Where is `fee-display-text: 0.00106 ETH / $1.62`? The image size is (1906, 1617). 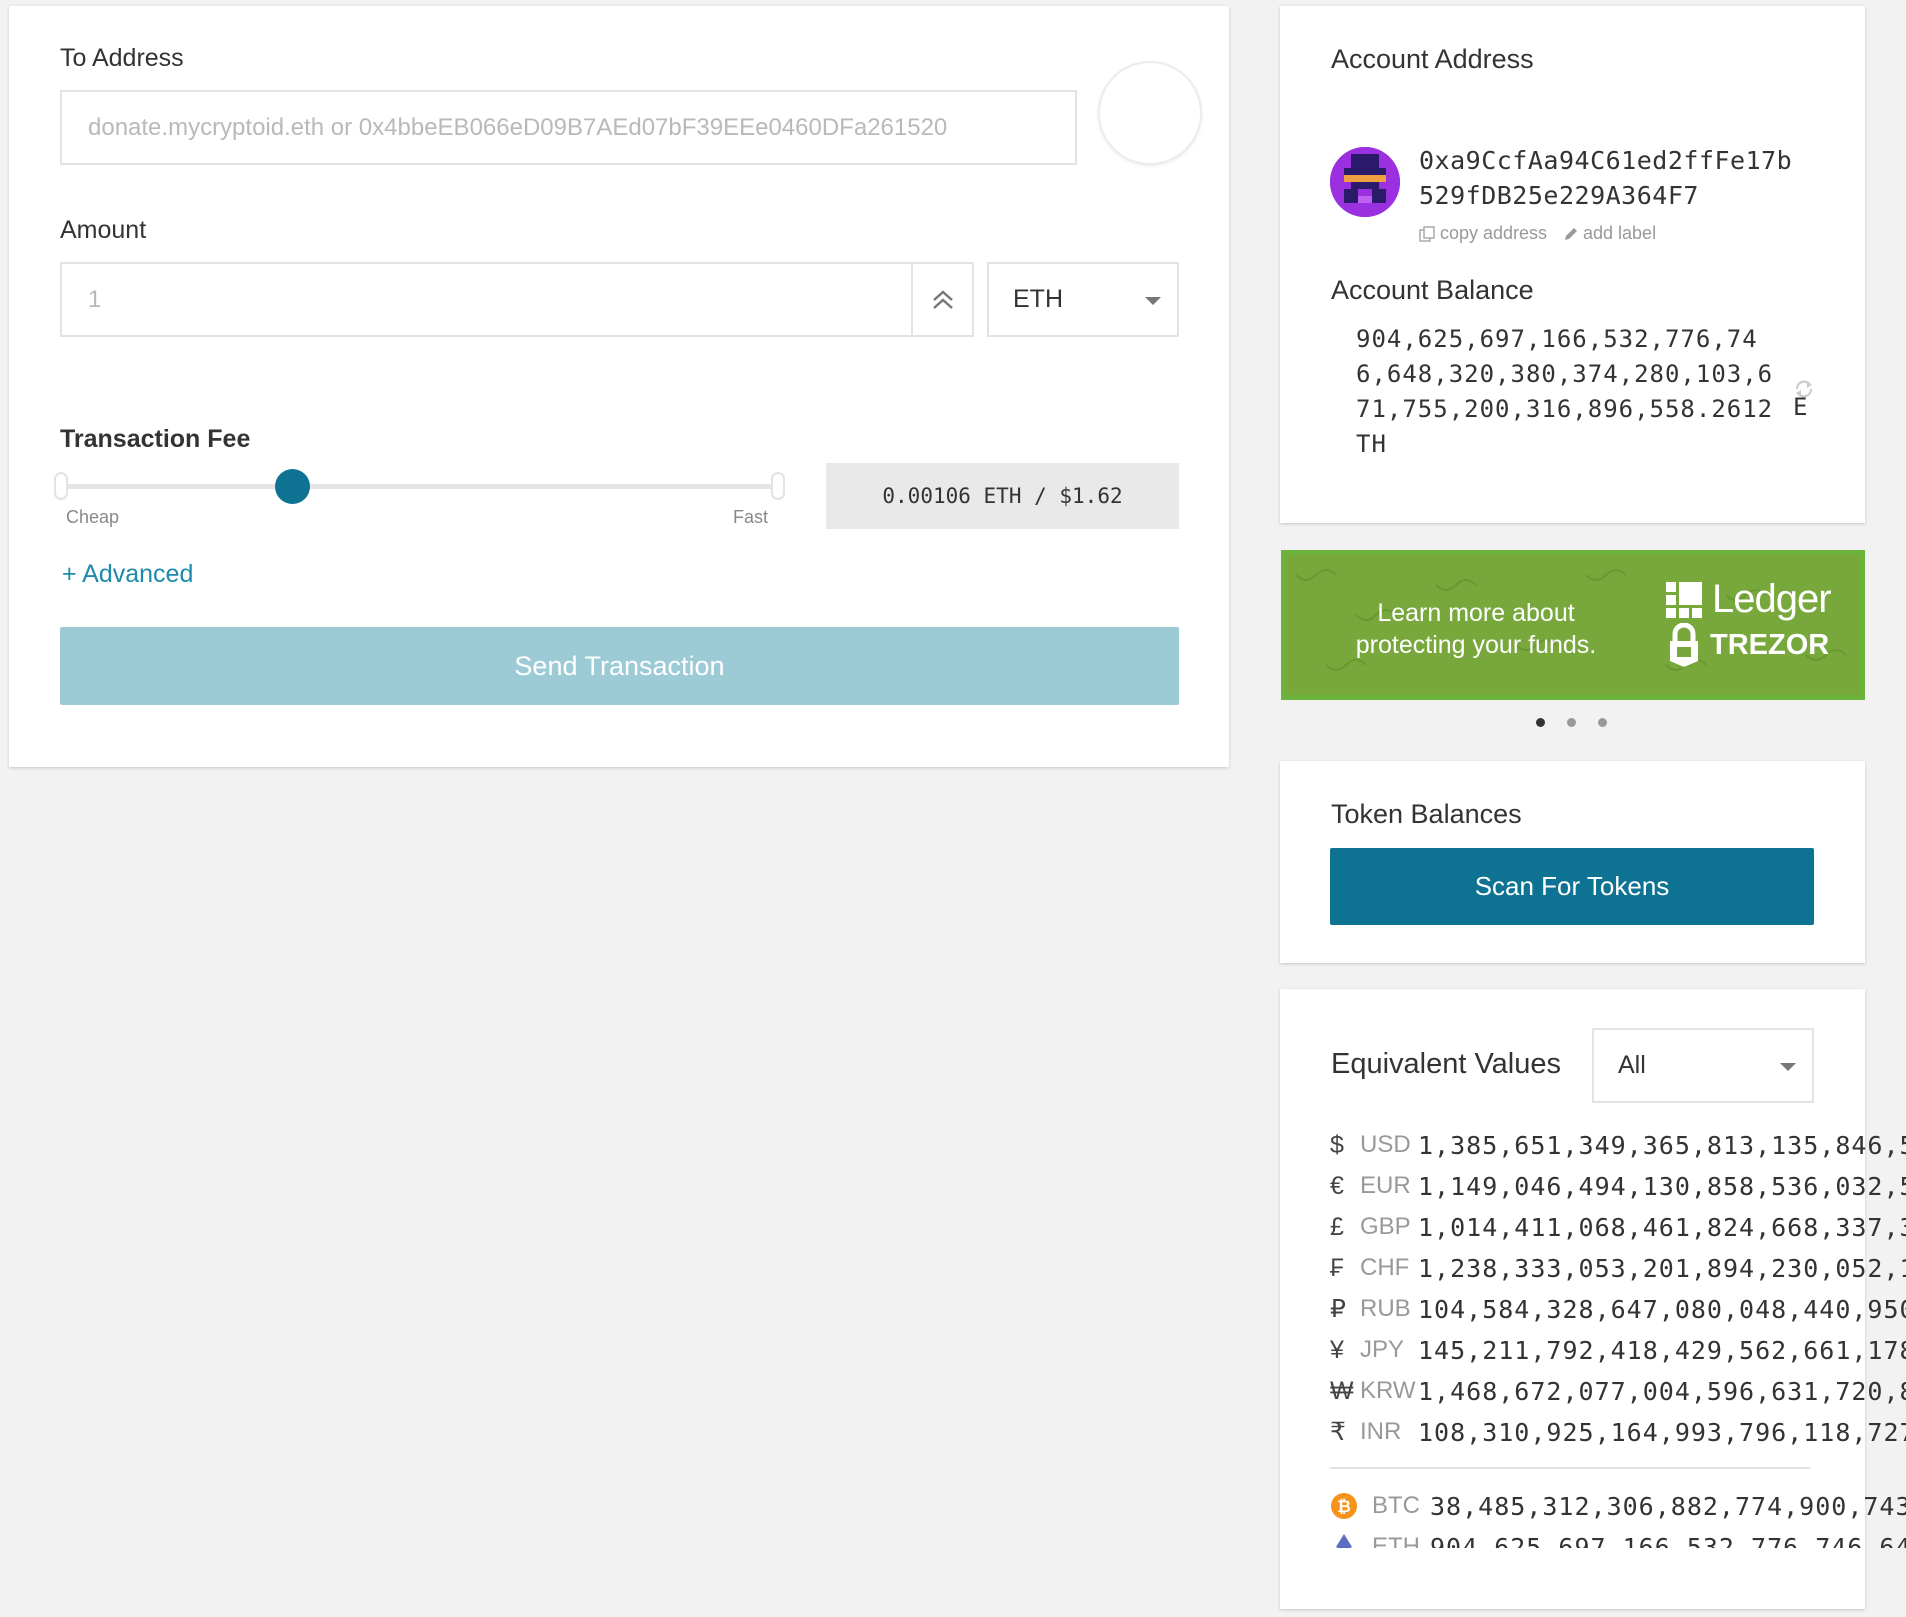 fee-display-text: 0.00106 ETH / $1.62 is located at coordinates (1002, 496).